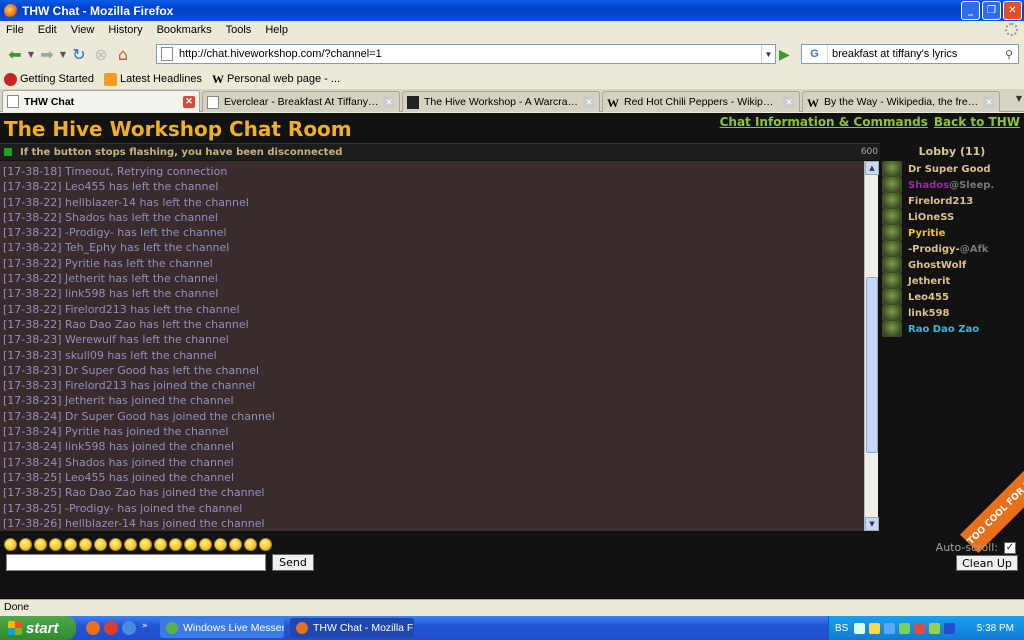  Describe the element at coordinates (952, 265) in the screenshot. I see `lobby-user: GhostWolf` at that location.